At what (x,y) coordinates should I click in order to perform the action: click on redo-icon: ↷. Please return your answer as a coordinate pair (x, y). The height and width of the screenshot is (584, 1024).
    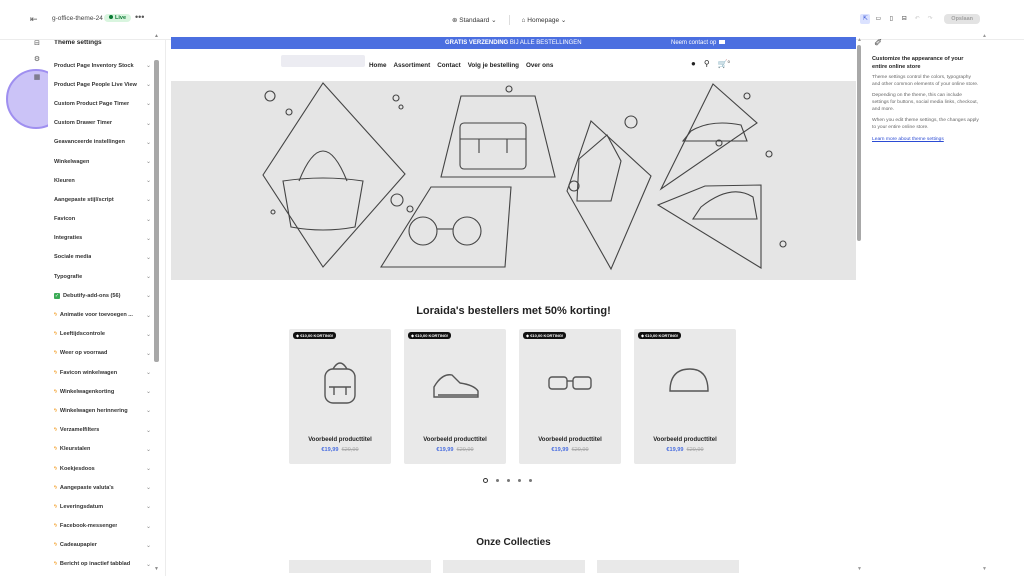
    Looking at the image, I should click on (930, 19).